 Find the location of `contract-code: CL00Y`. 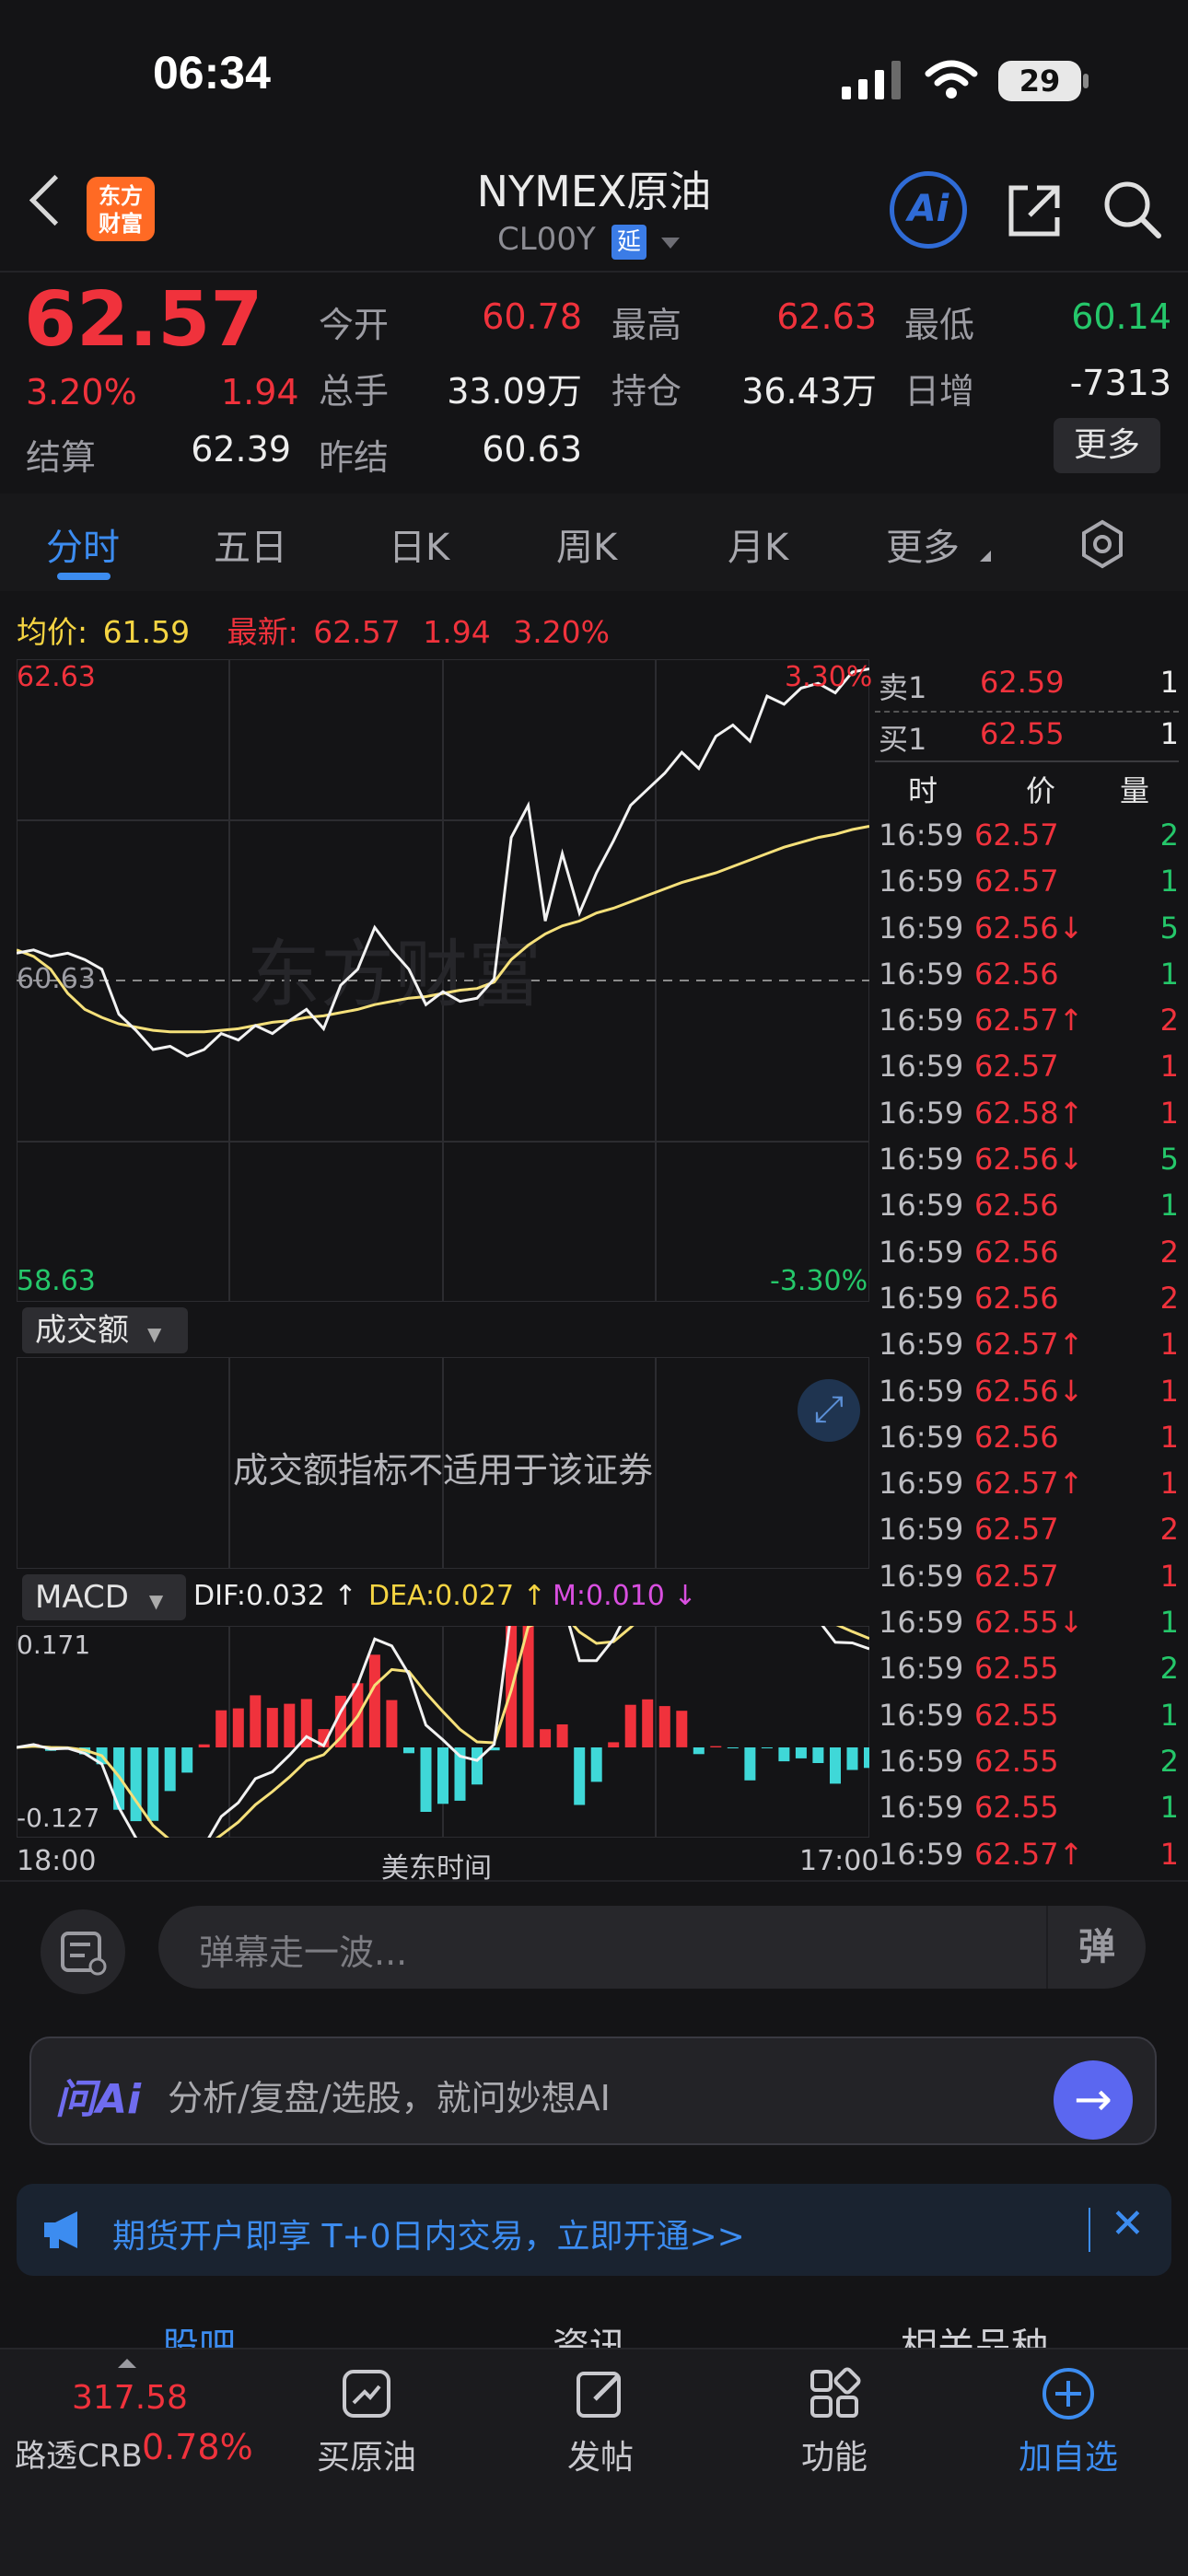

contract-code: CL00Y is located at coordinates (546, 239).